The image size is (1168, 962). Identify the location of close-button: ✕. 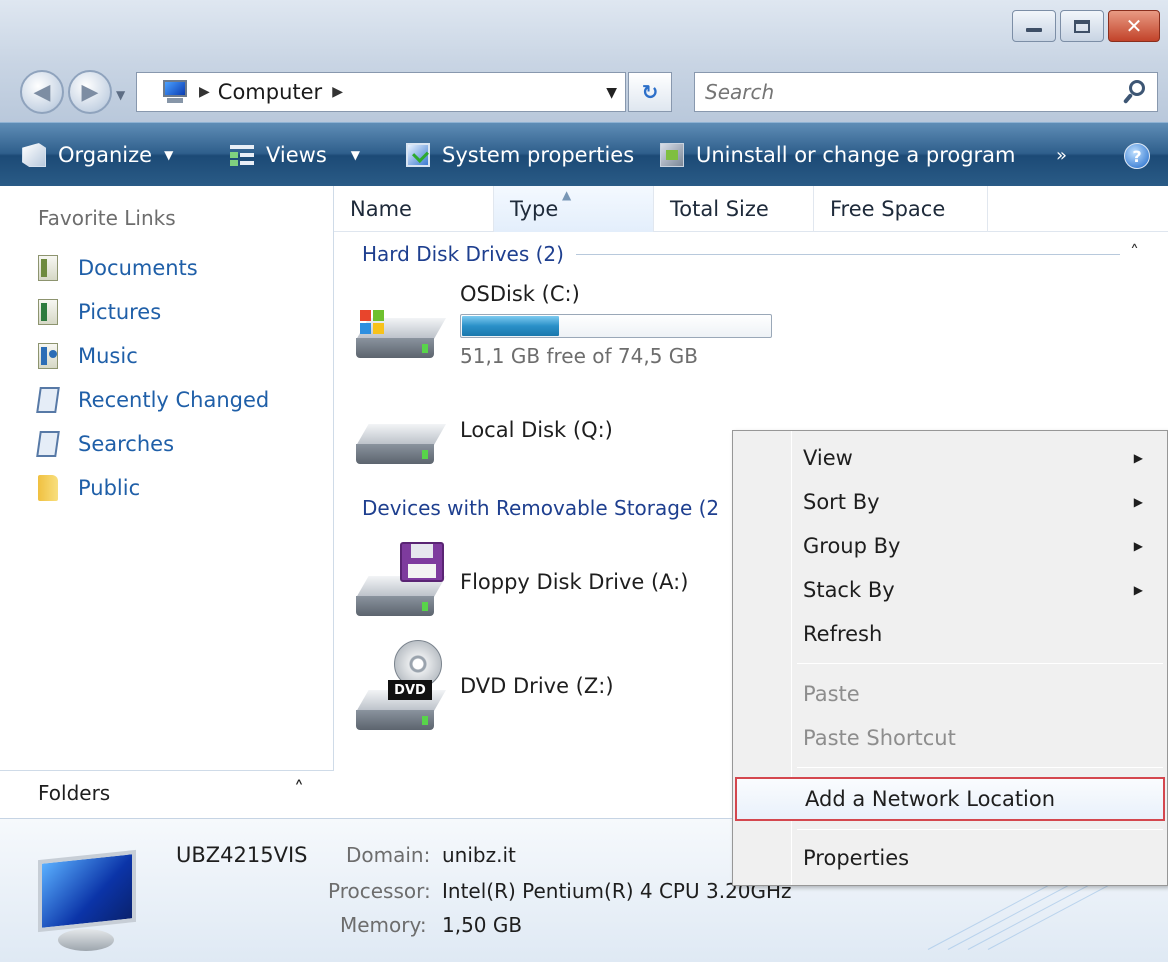
(1134, 26).